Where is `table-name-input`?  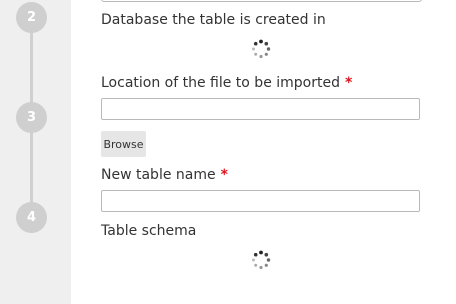 table-name-input is located at coordinates (260, 201).